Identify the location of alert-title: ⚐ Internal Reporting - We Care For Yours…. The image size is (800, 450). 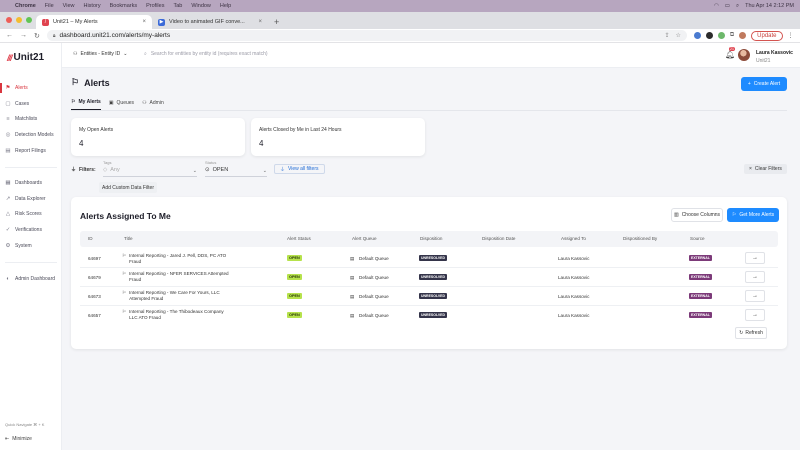
(177, 296).